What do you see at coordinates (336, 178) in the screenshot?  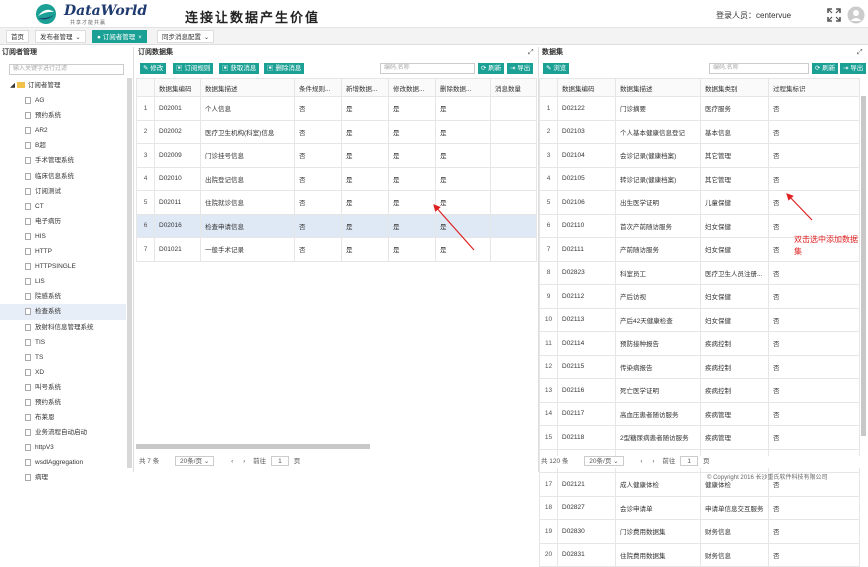 I see `table-row: 4 D02010 出院登记信息否是是是` at bounding box center [336, 178].